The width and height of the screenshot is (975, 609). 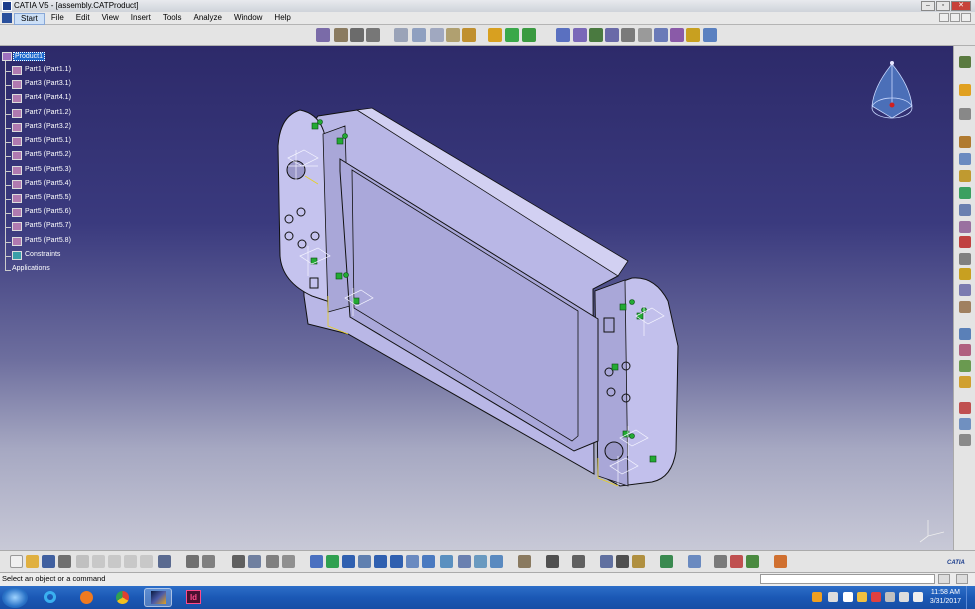 I want to click on volume-icon, so click(x=918, y=597).